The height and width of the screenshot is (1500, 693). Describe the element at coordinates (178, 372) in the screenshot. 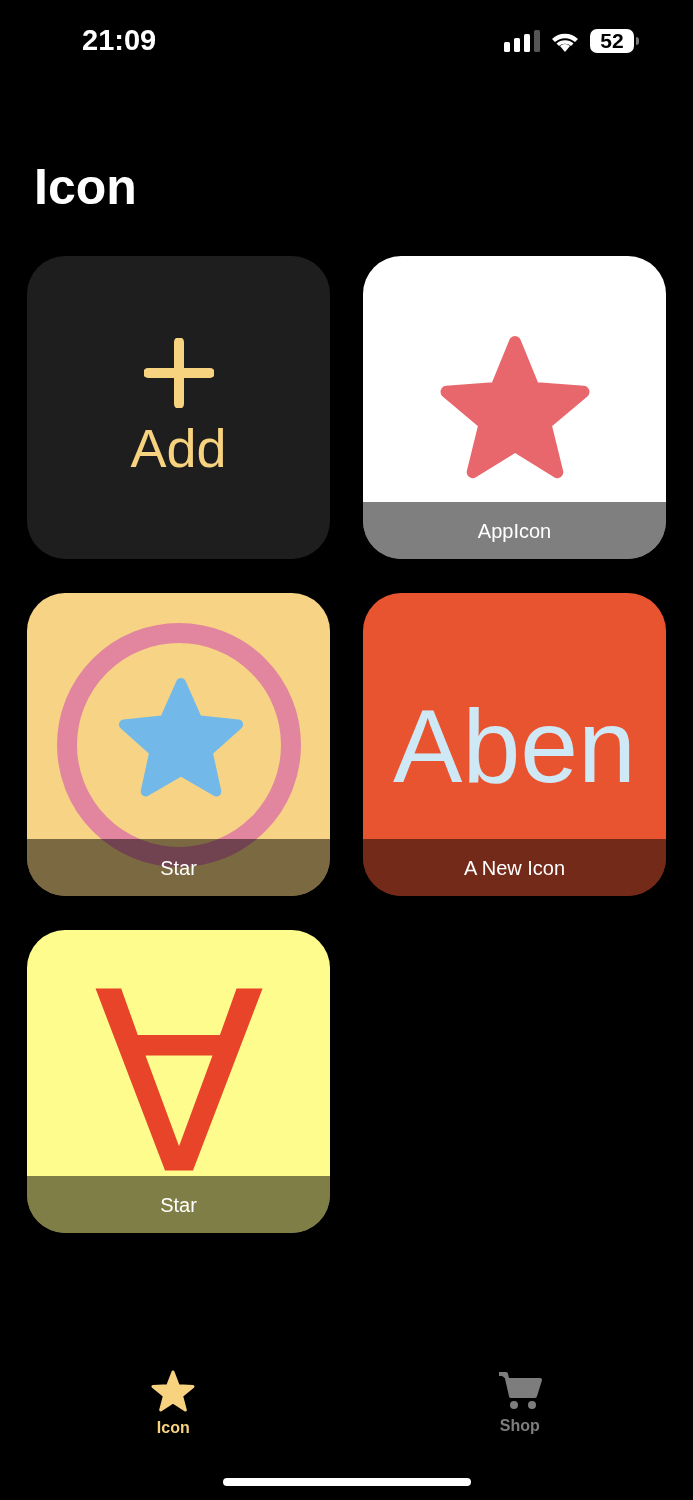

I see `plus-icon` at that location.